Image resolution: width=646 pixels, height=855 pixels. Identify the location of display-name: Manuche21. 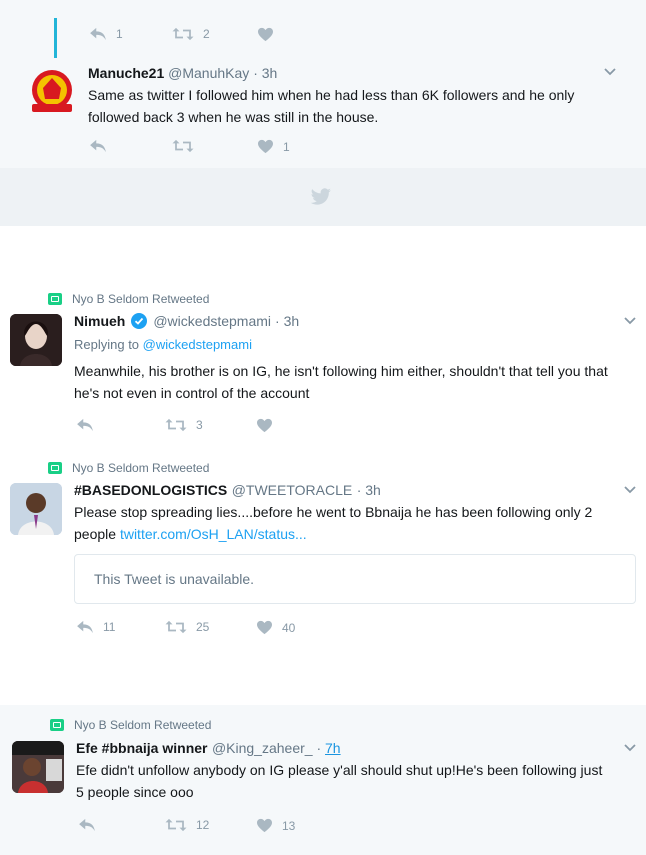
(126, 73).